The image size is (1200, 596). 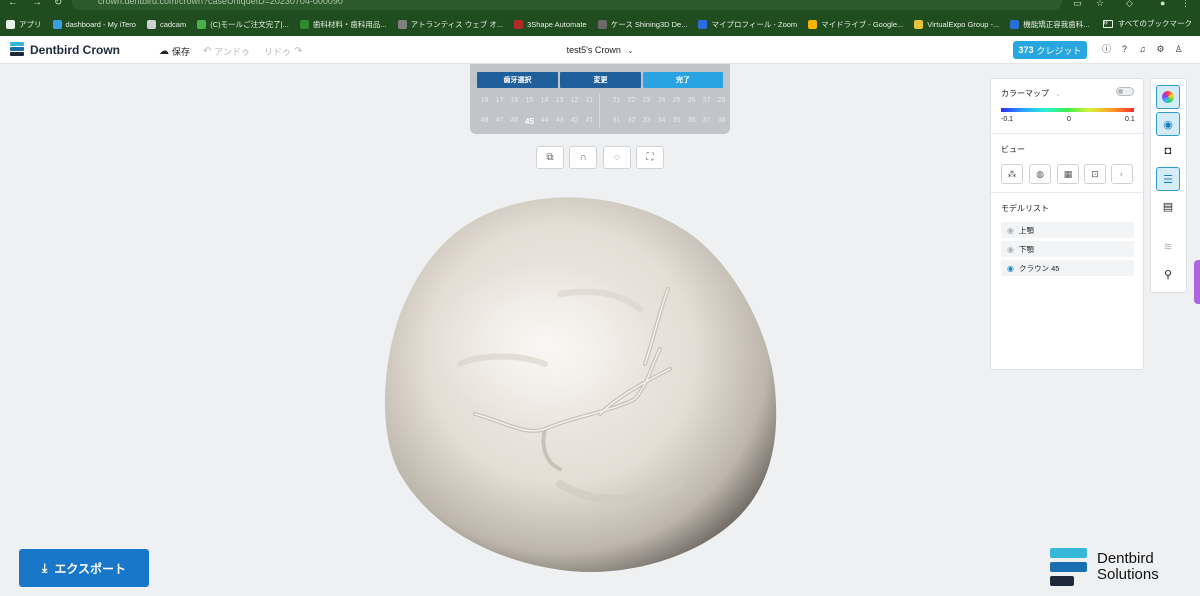 I want to click on tooth-number-16: 16, so click(x=514, y=100).